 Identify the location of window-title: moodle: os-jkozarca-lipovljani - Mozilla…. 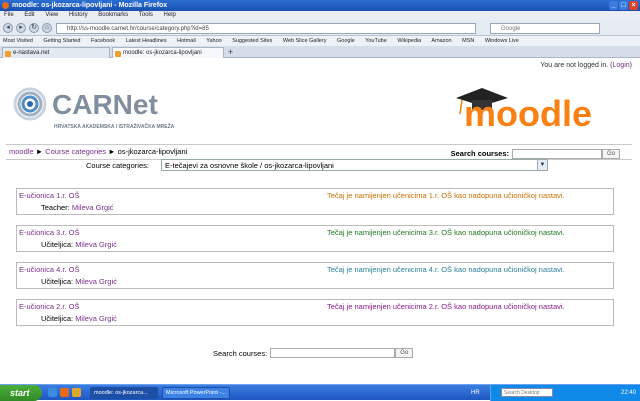
(90, 5).